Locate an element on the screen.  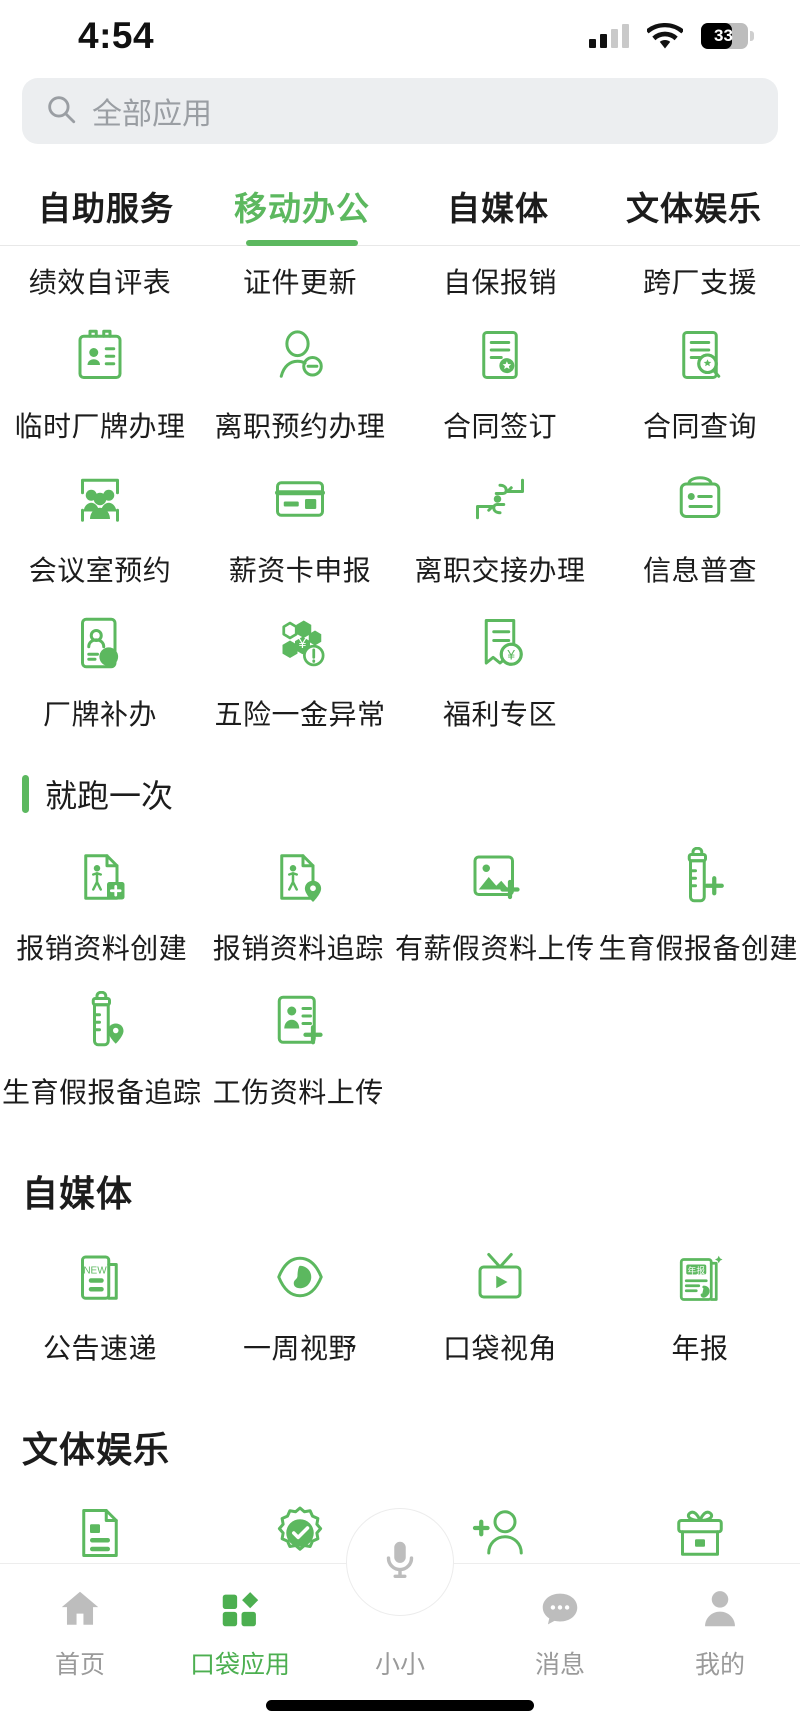
app-item-announcement: NEW 公告速递 is located at coordinates (100, 1295).